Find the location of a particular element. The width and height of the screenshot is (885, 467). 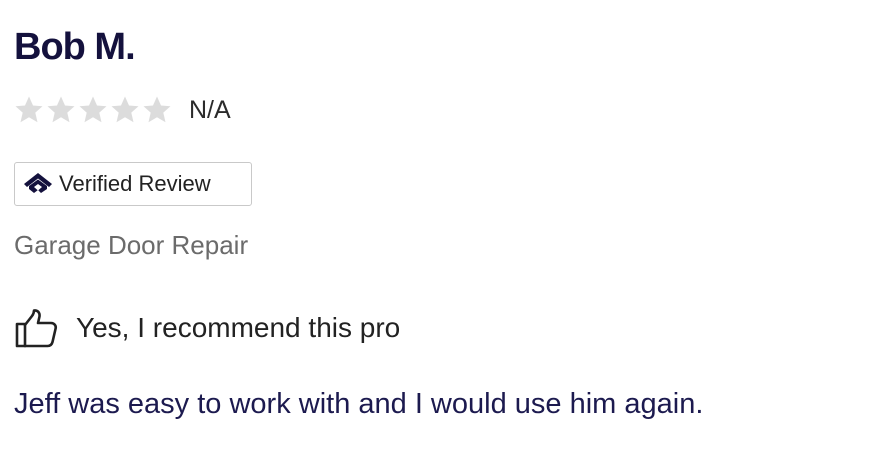

verified-review-label: Verified Review is located at coordinates (135, 183).